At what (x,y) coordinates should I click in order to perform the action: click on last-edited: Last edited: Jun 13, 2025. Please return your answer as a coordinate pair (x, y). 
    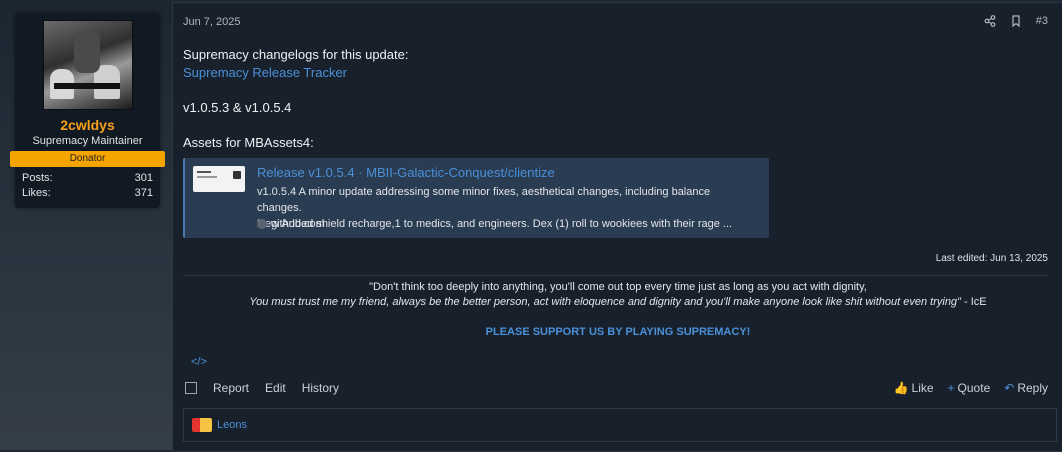
    Looking at the image, I should click on (991, 258).